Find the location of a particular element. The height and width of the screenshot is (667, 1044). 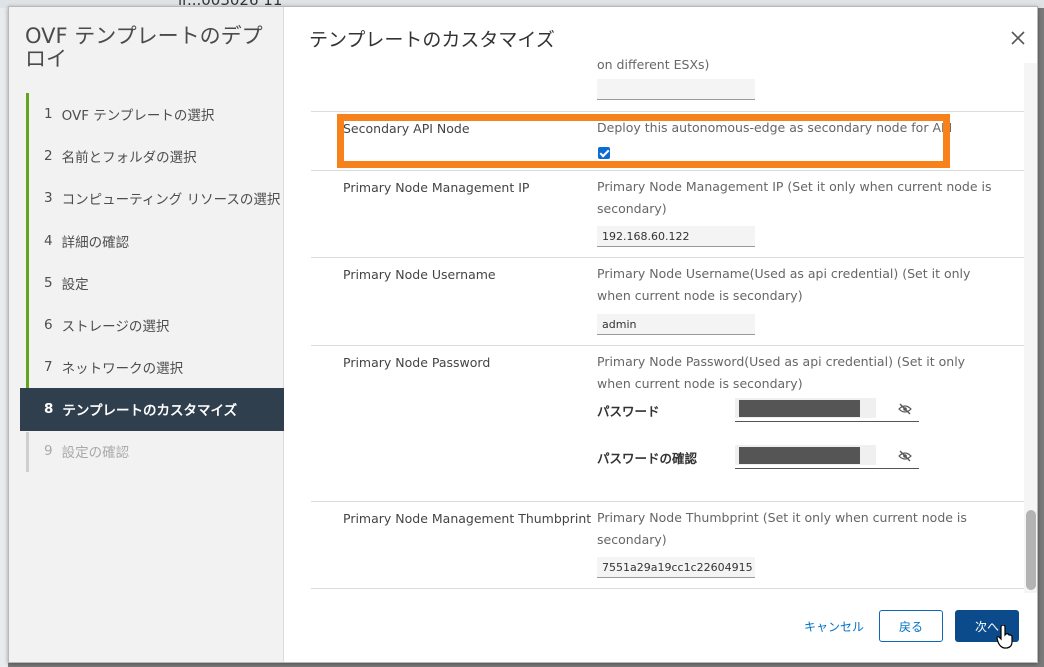

property-row-previous: on different ESXs) is located at coordinates (669, 81).